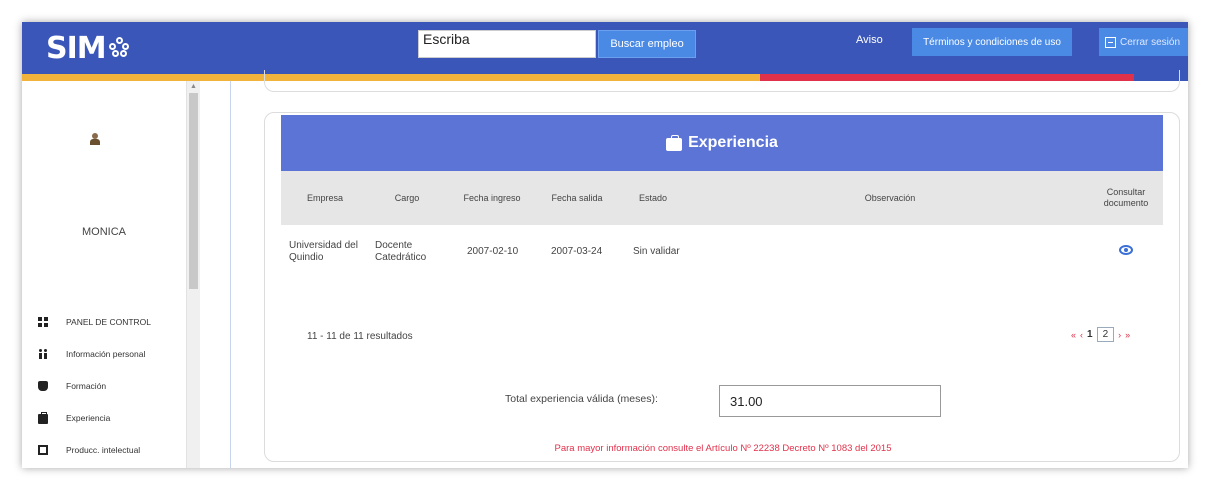 The image size is (1205, 482). I want to click on avatar-icon, so click(95, 139).